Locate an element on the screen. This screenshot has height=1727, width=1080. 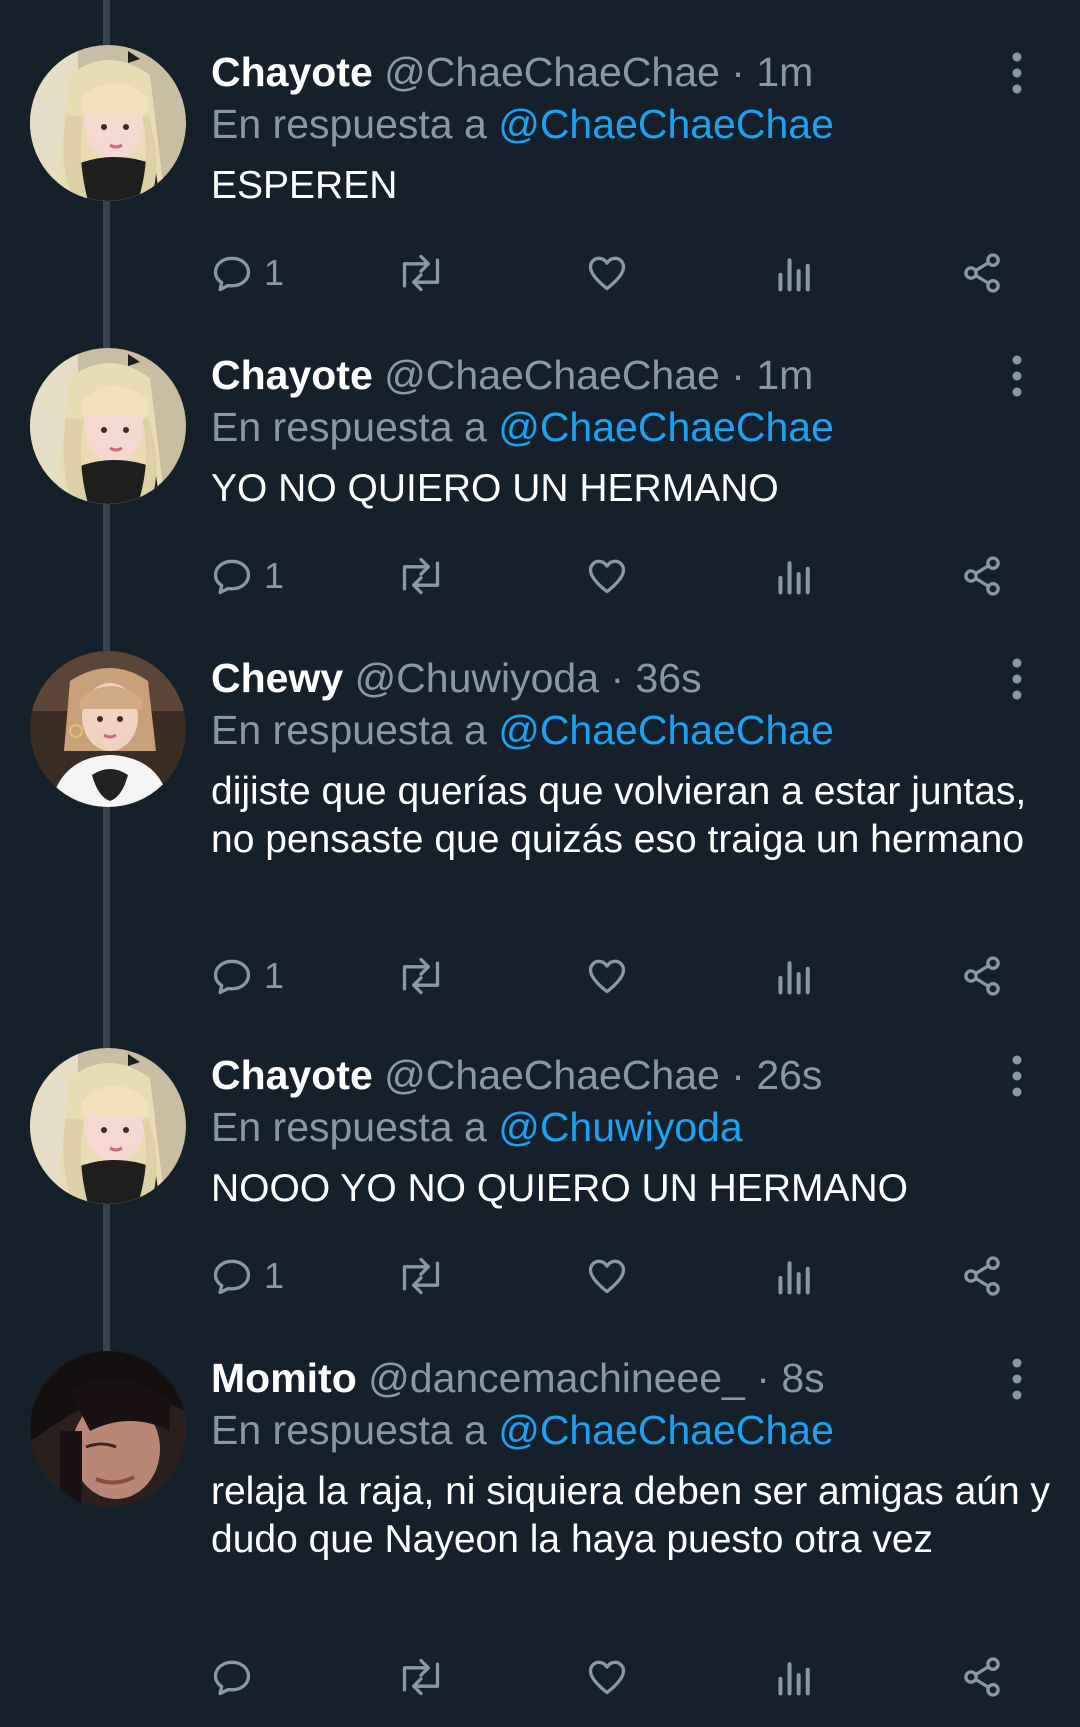
tweet-text: ESPEREN is located at coordinates (304, 185).